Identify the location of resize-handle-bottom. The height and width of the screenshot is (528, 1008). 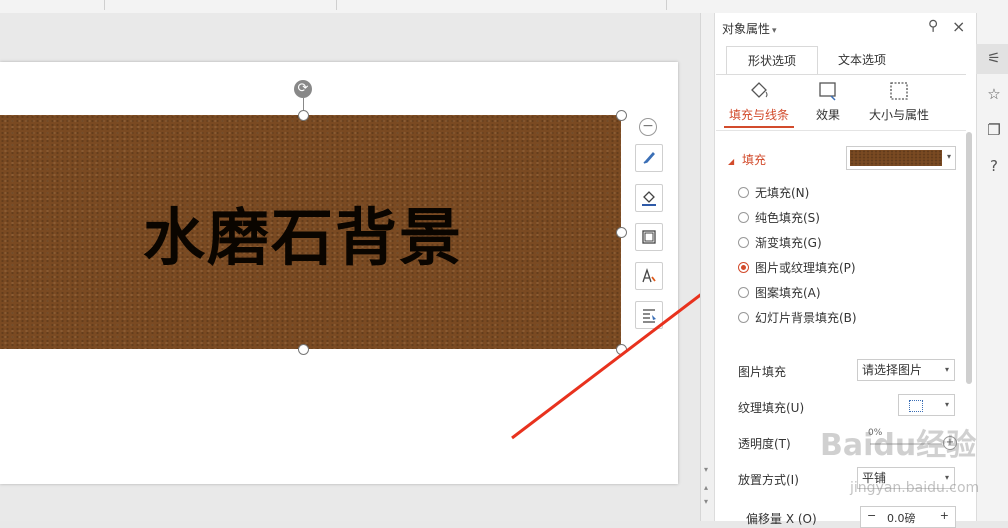
(303, 349).